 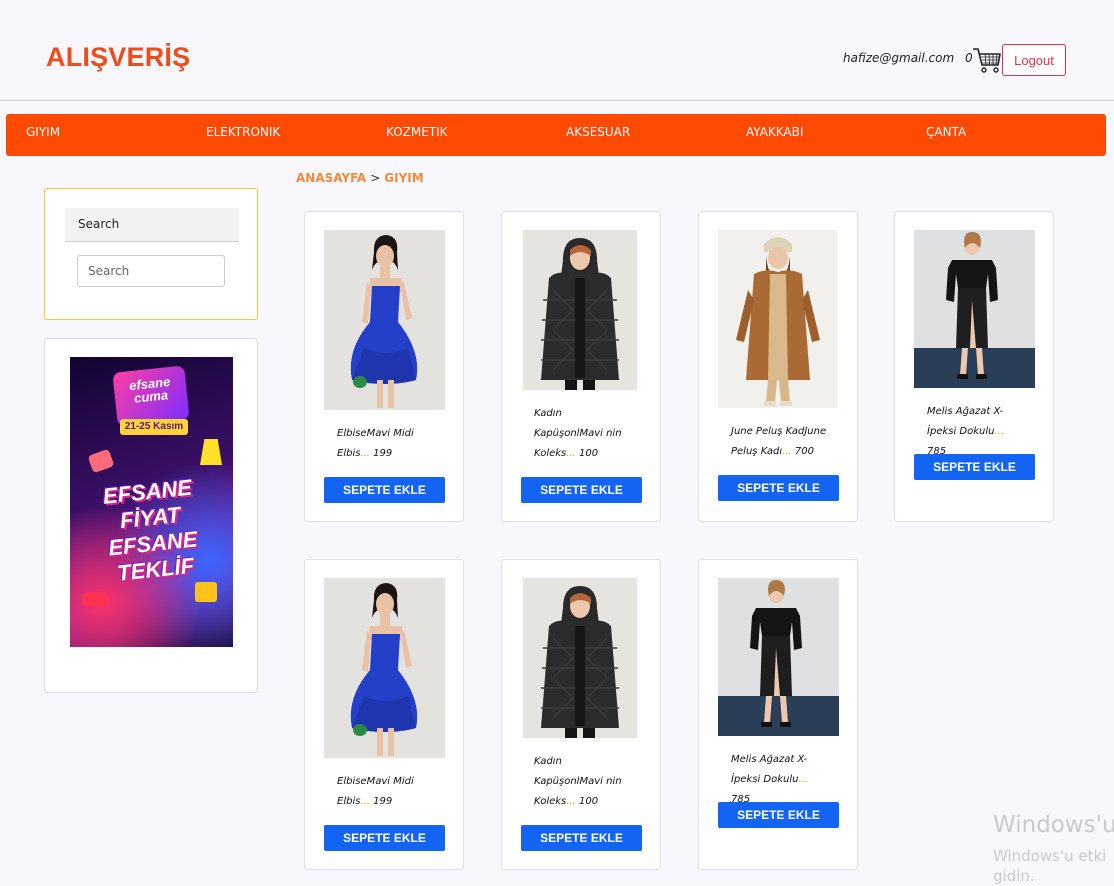 I want to click on breadcrumb-home: ANASAYFA, so click(x=331, y=178).